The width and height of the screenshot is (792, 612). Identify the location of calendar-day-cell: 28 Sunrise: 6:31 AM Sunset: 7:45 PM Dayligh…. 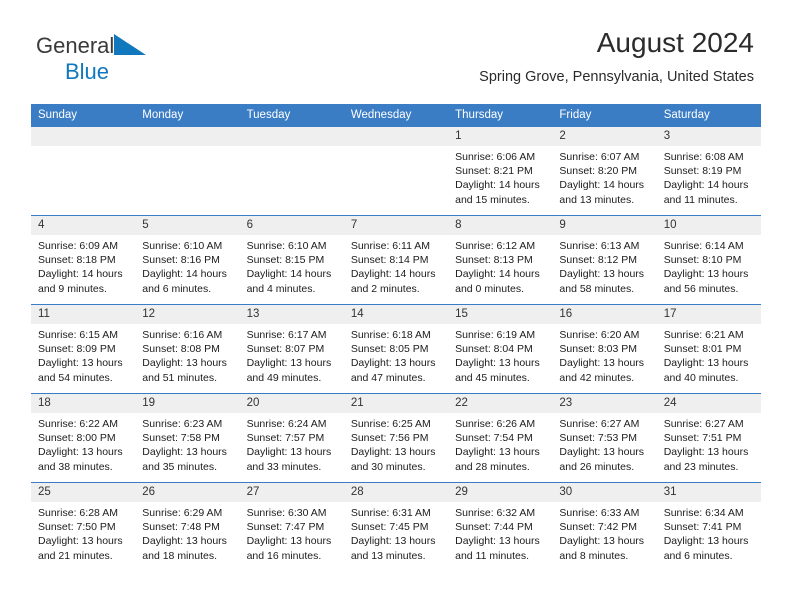
(396, 526).